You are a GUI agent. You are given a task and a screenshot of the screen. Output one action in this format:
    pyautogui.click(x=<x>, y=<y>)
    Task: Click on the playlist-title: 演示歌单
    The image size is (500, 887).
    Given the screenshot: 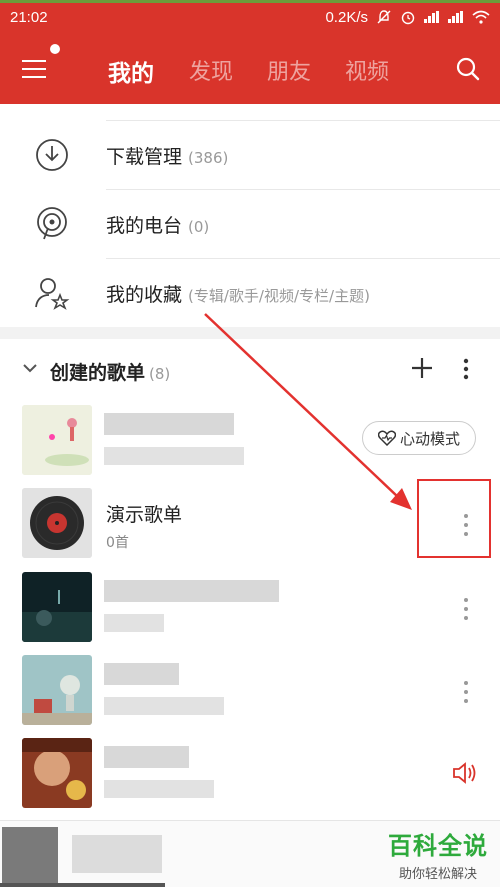 What is the action you would take?
    pyautogui.click(x=144, y=515)
    